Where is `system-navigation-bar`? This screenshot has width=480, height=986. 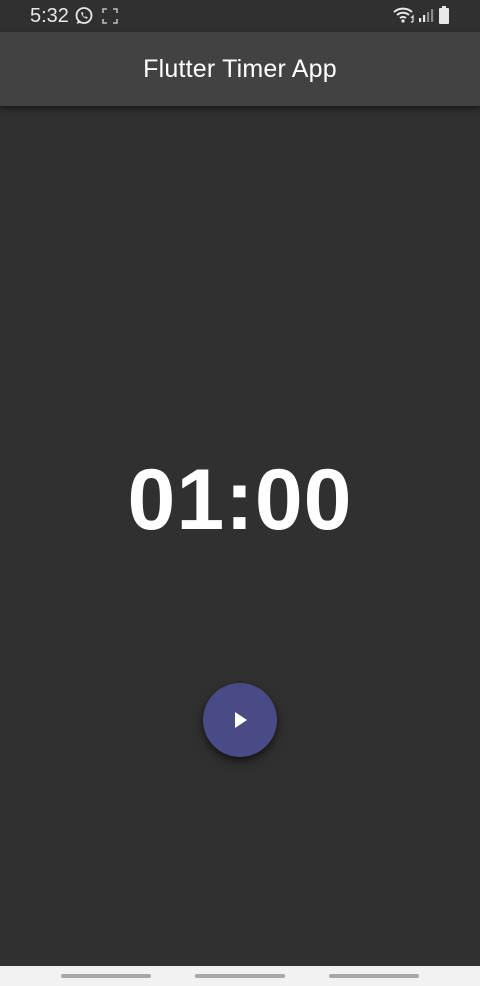 system-navigation-bar is located at coordinates (240, 976).